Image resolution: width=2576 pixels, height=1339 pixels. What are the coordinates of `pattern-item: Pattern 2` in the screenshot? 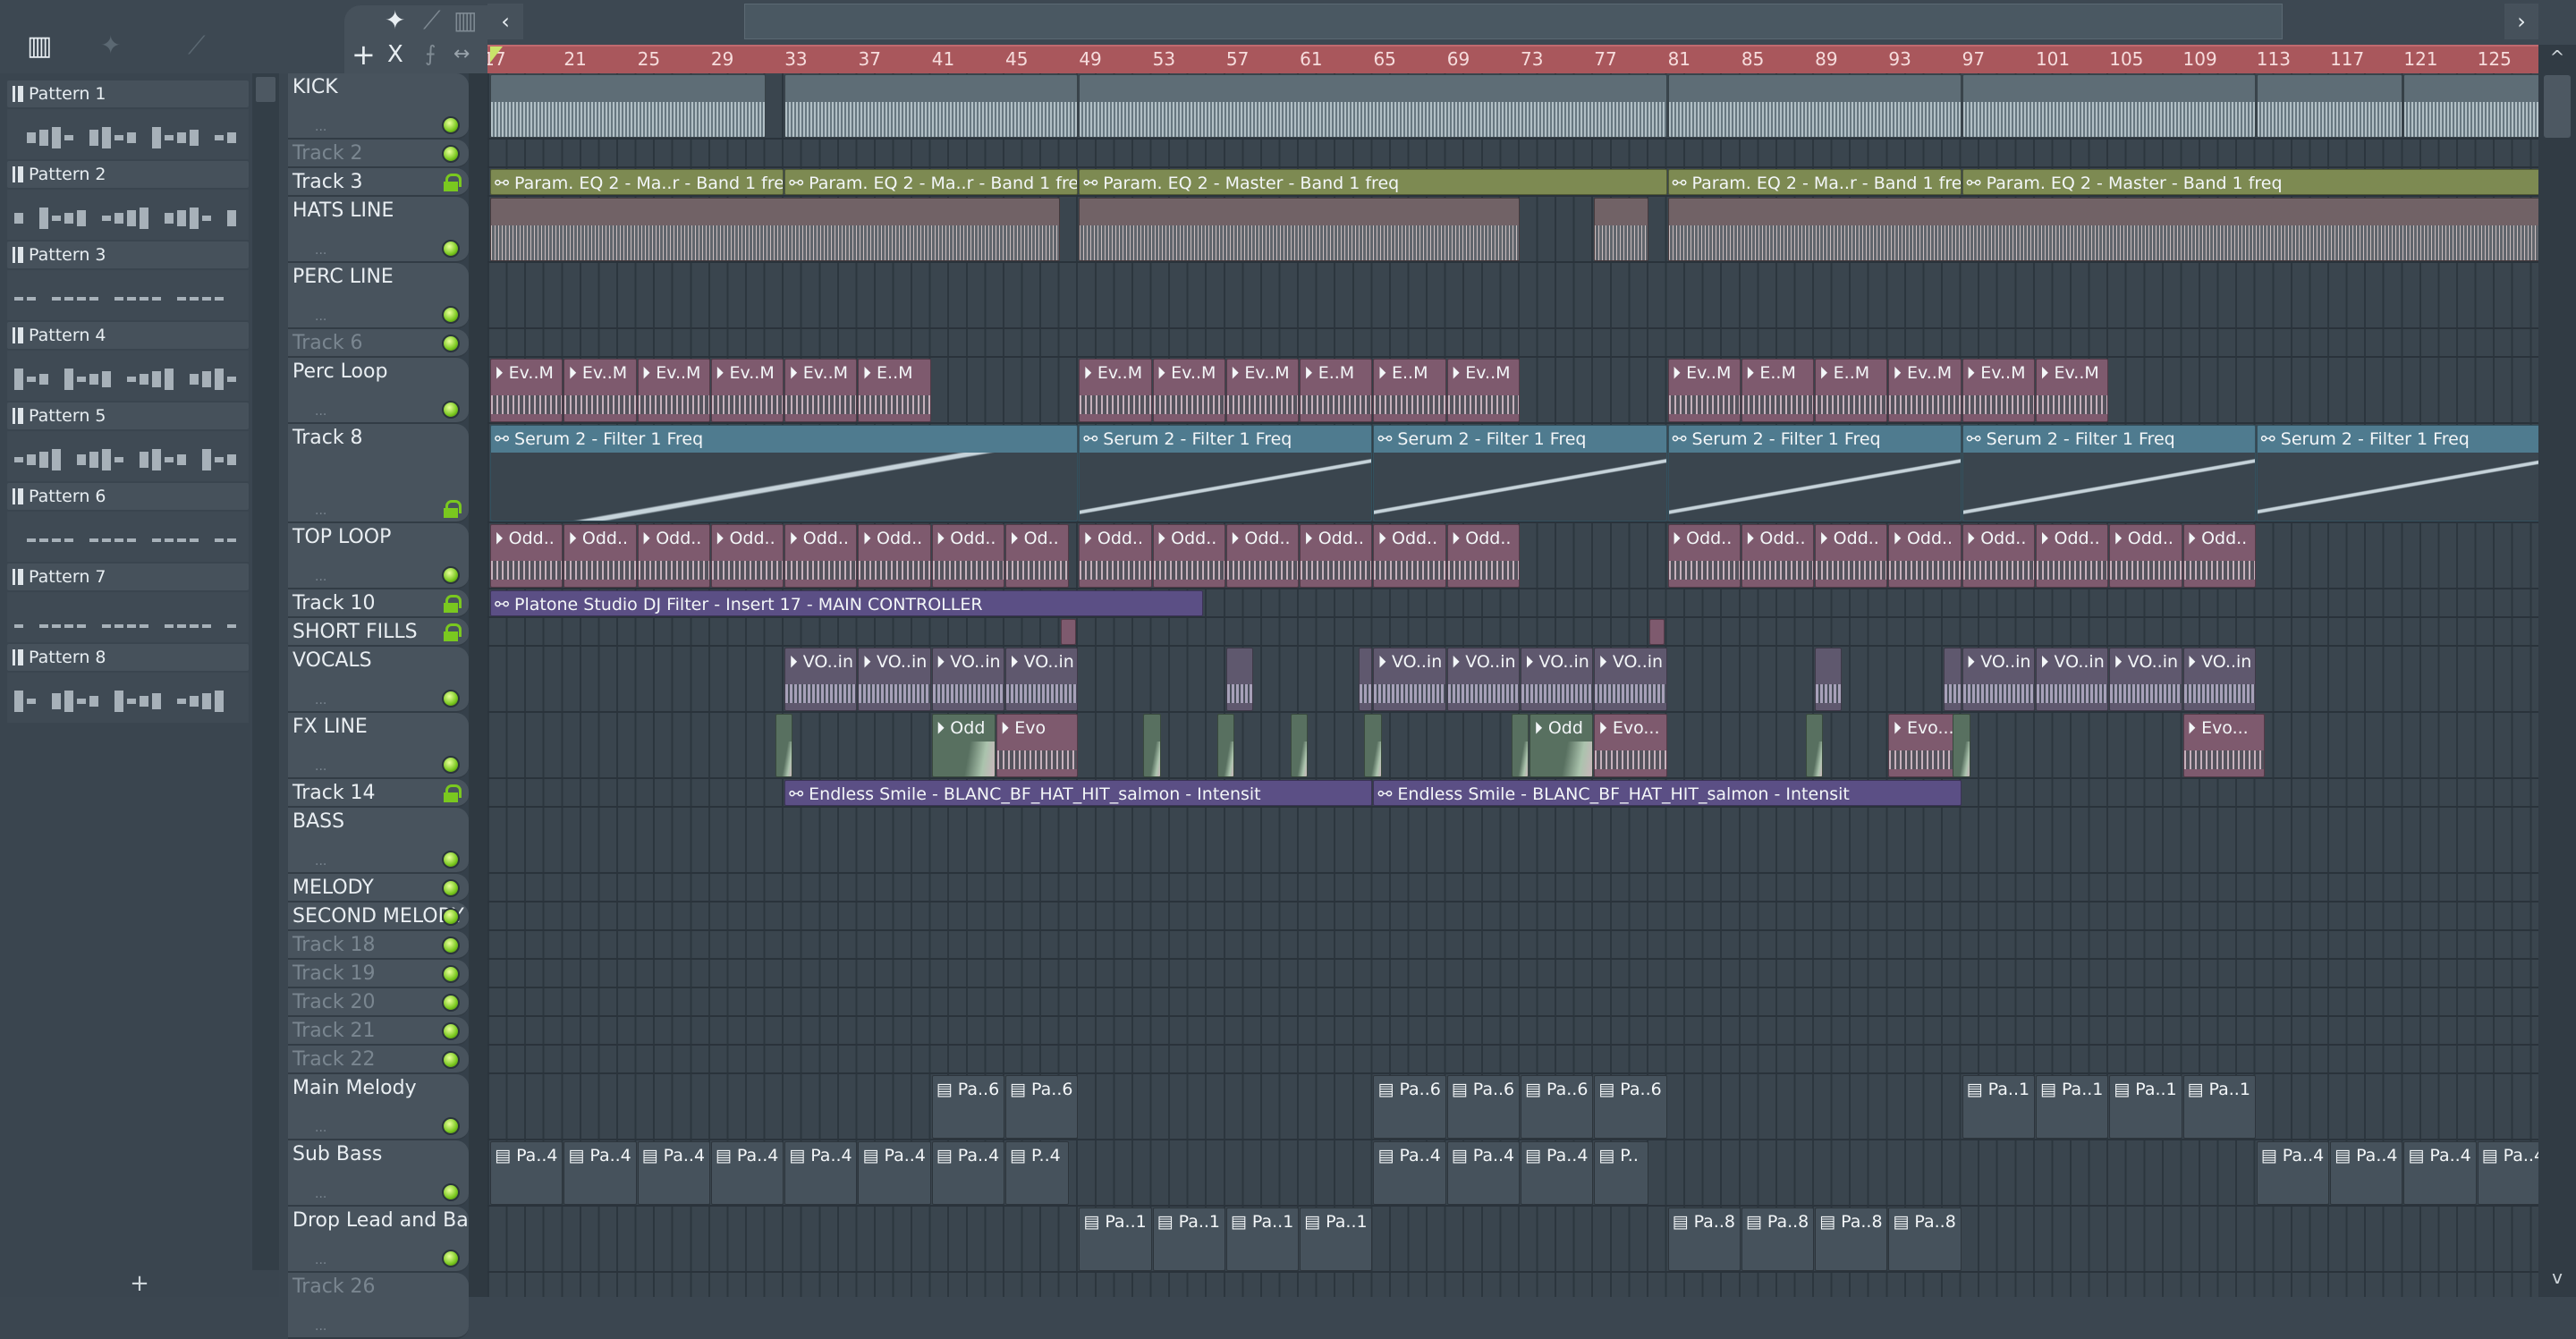 It's located at (128, 200).